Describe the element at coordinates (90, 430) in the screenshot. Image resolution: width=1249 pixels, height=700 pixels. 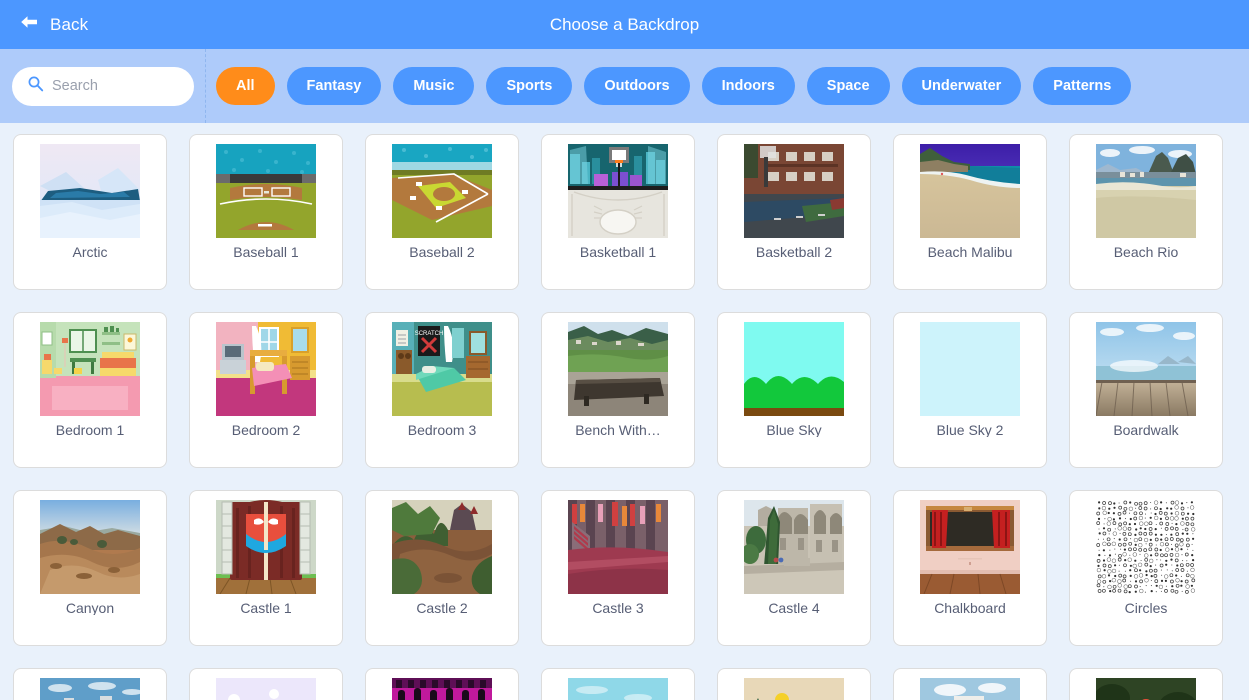
I see `backdrop-label: Bedroom 1` at that location.